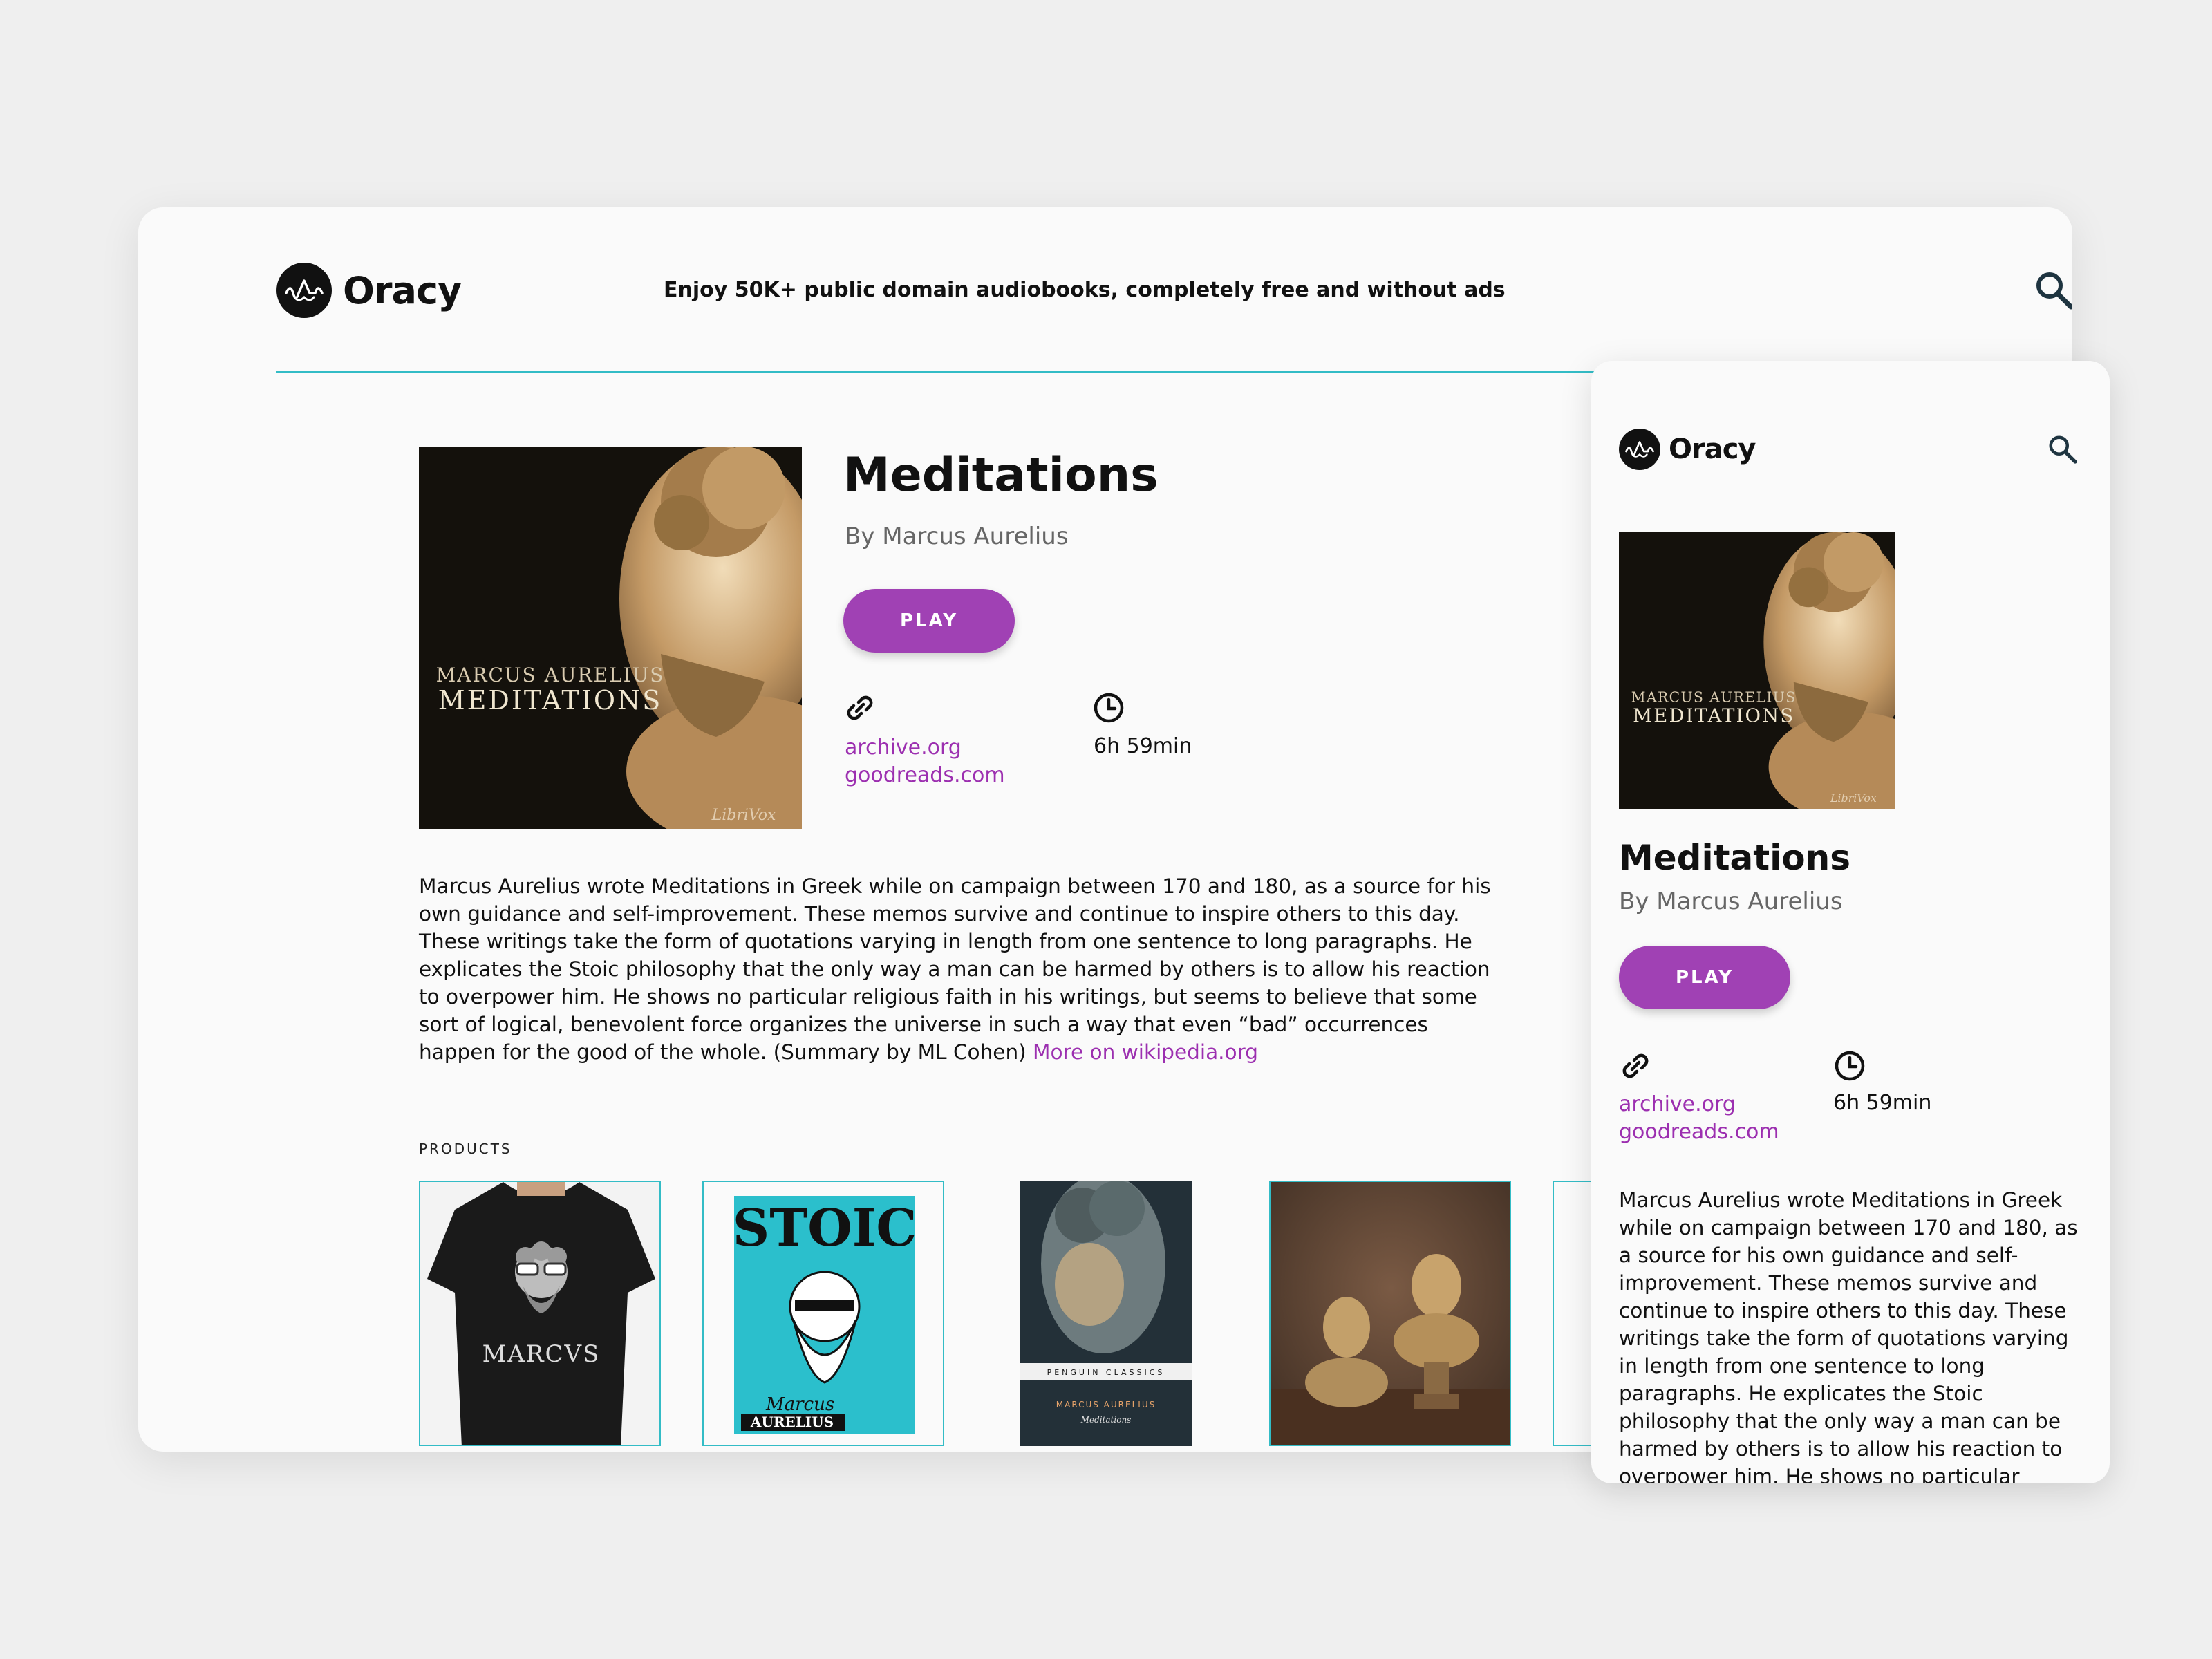 Image resolution: width=2212 pixels, height=1659 pixels. What do you see at coordinates (744, 815) in the screenshot?
I see `cover-publisher-text: LibriVox` at bounding box center [744, 815].